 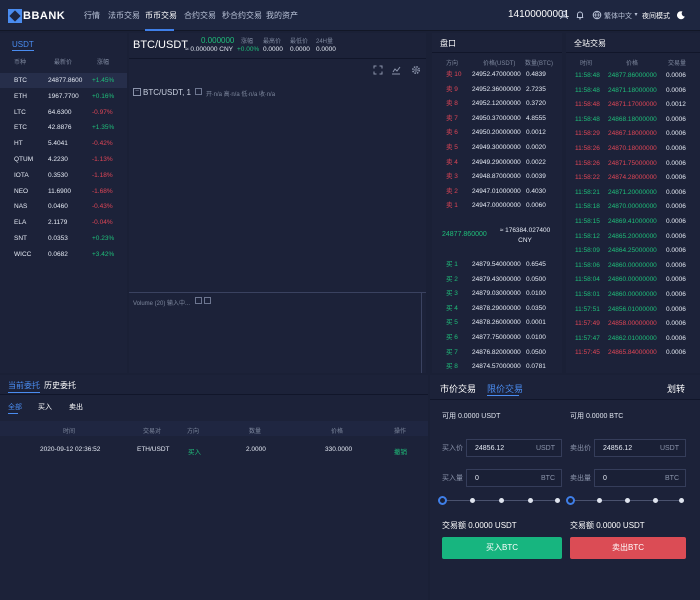 I want to click on buy-price-input: 24856.12 USDT, so click(x=514, y=448).